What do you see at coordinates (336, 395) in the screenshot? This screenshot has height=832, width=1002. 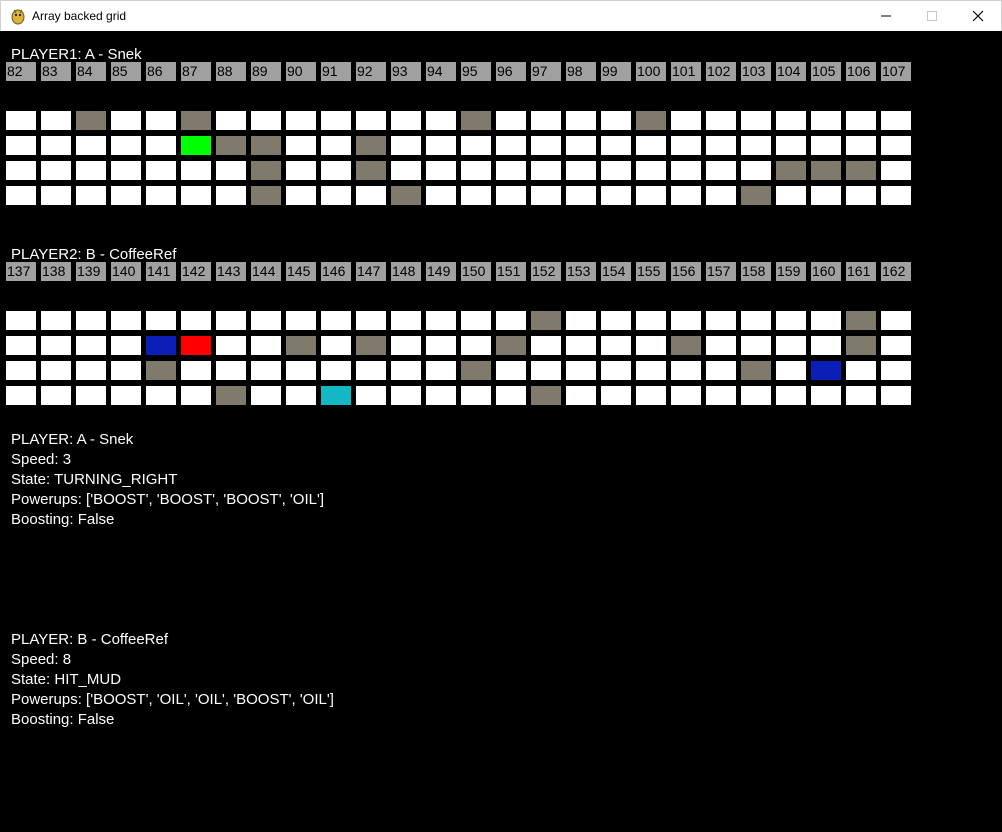 I see `boost-cell` at bounding box center [336, 395].